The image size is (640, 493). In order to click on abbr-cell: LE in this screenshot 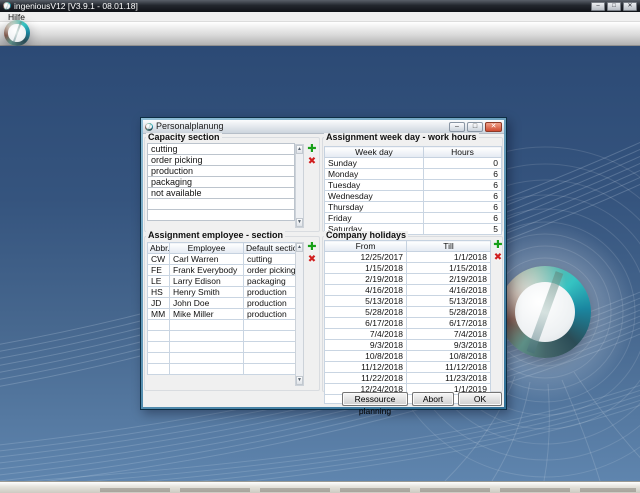, I will do `click(158, 281)`.